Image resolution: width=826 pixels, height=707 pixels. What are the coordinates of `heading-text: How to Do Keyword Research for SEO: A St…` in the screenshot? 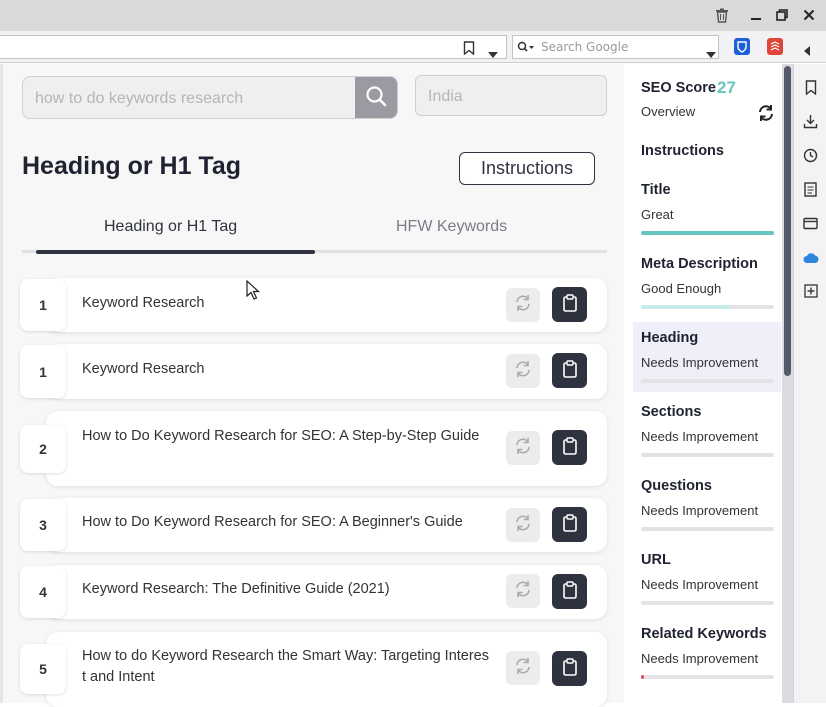 It's located at (281, 436).